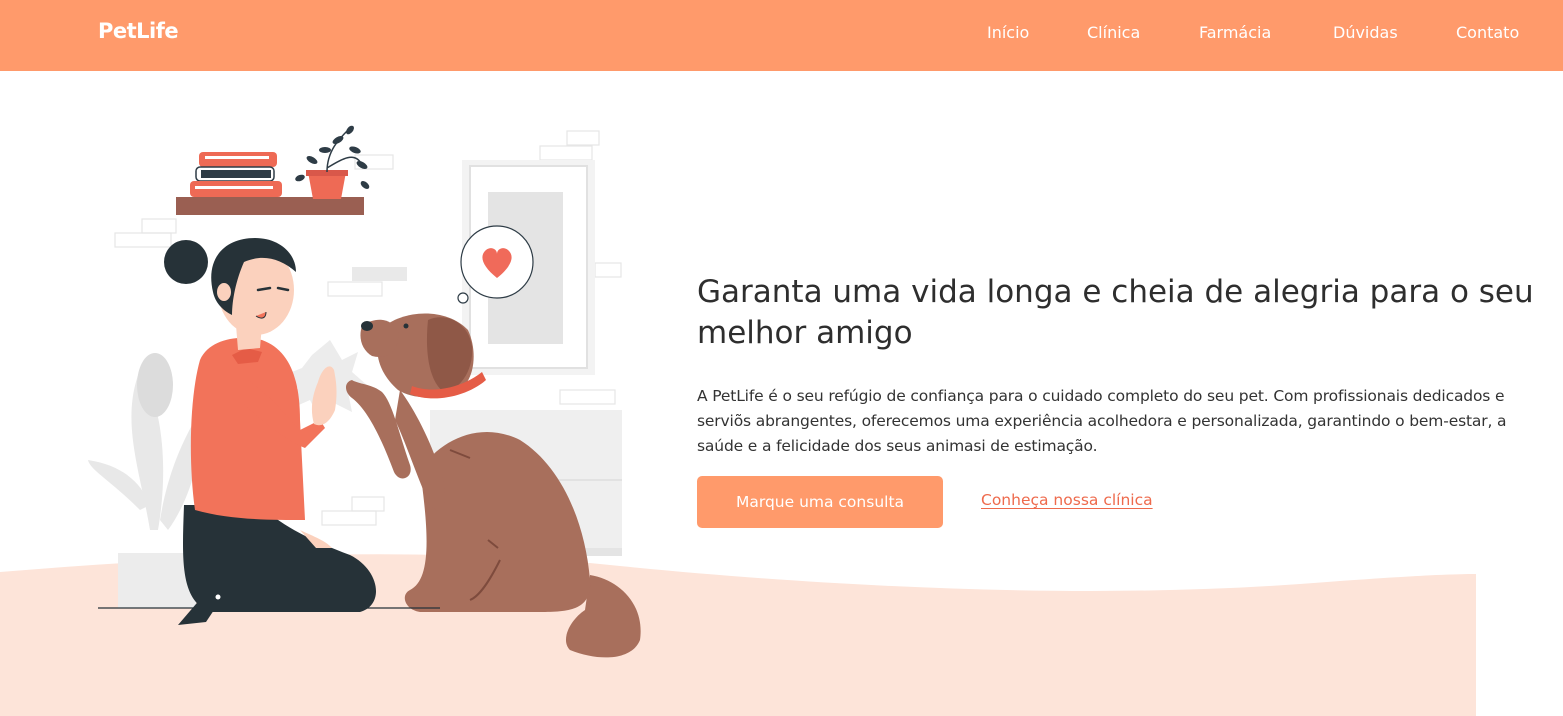  Describe the element at coordinates (144, 480) in the screenshot. I see `background-plant` at that location.